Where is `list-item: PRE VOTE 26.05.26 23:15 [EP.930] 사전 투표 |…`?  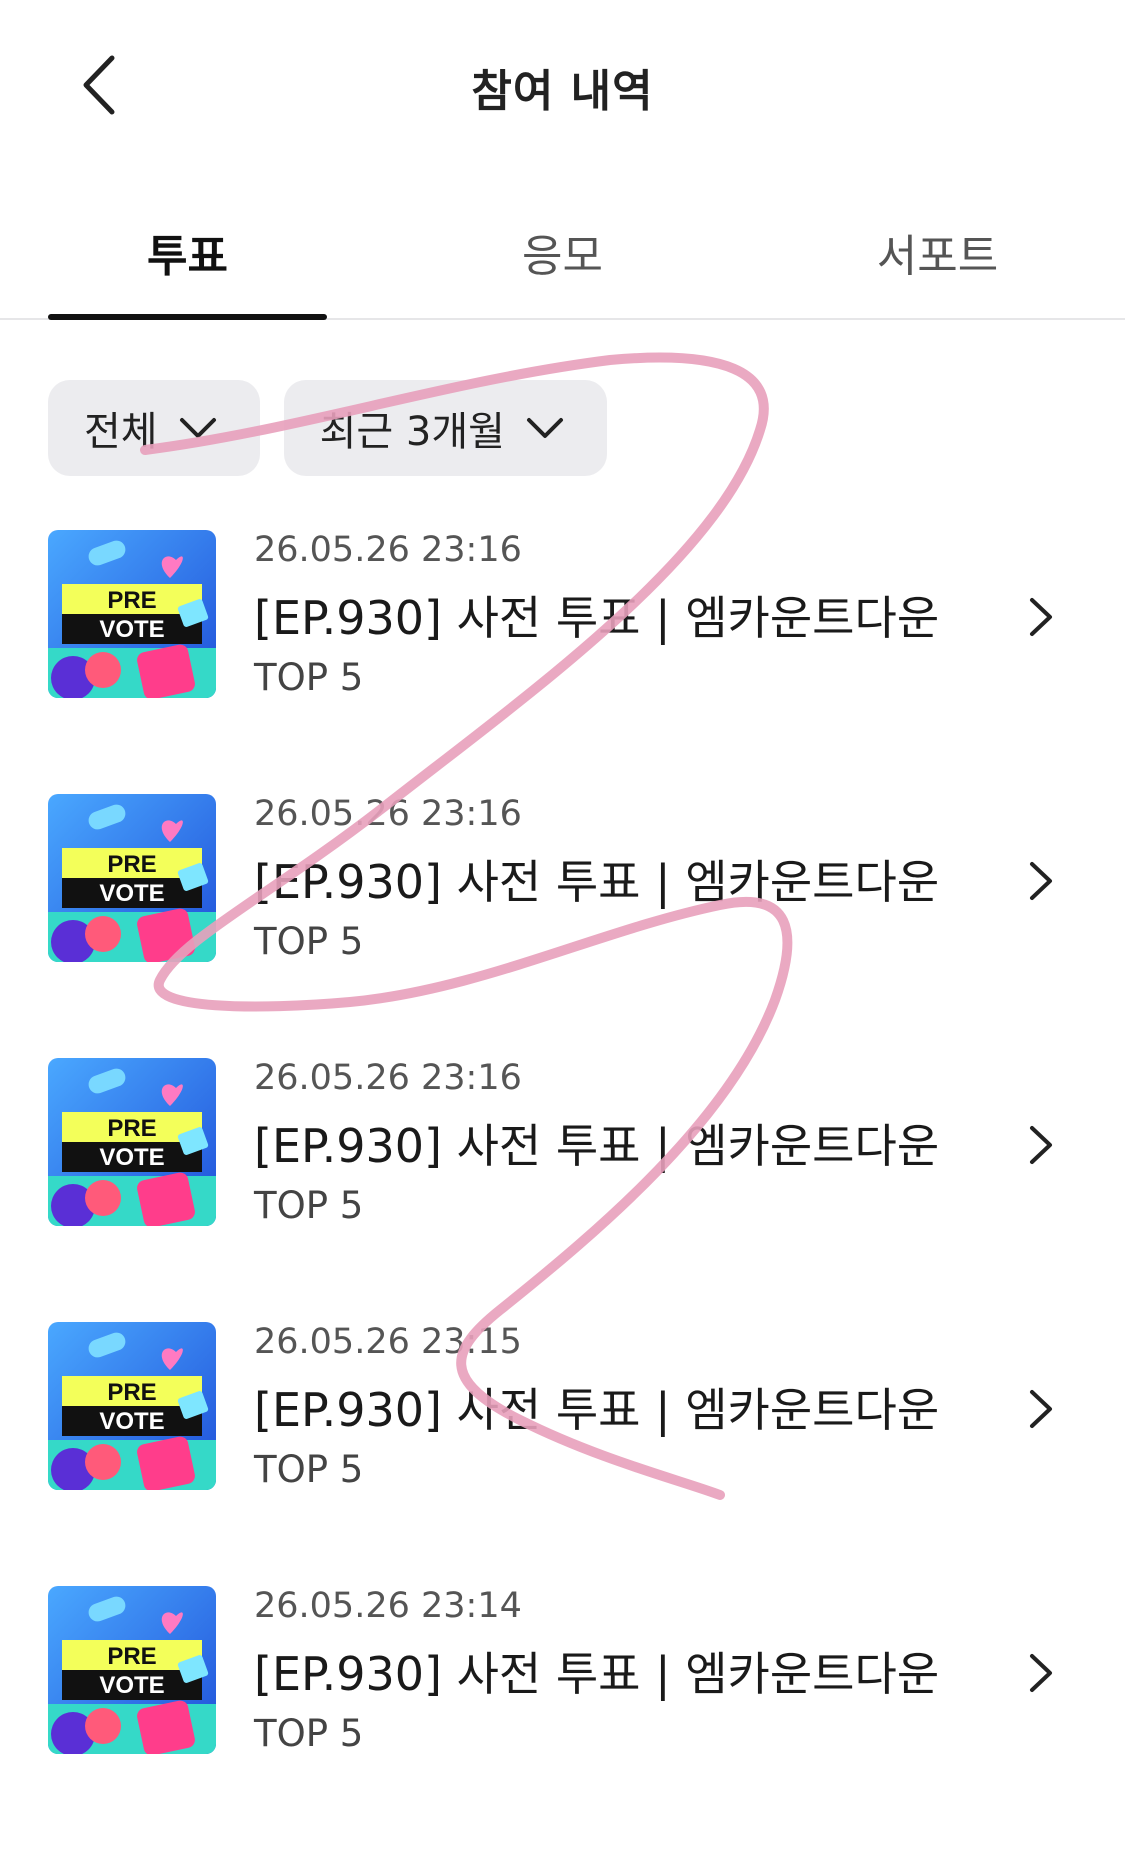 list-item: PRE VOTE 26.05.26 23:15 [EP.930] 사전 투표 |… is located at coordinates (563, 1454).